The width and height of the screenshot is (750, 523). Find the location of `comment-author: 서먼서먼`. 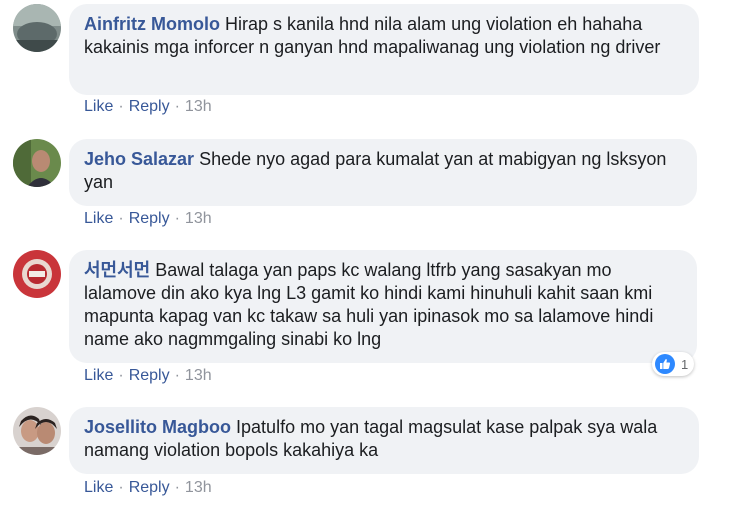

comment-author: 서먼서먼 is located at coordinates (117, 270).